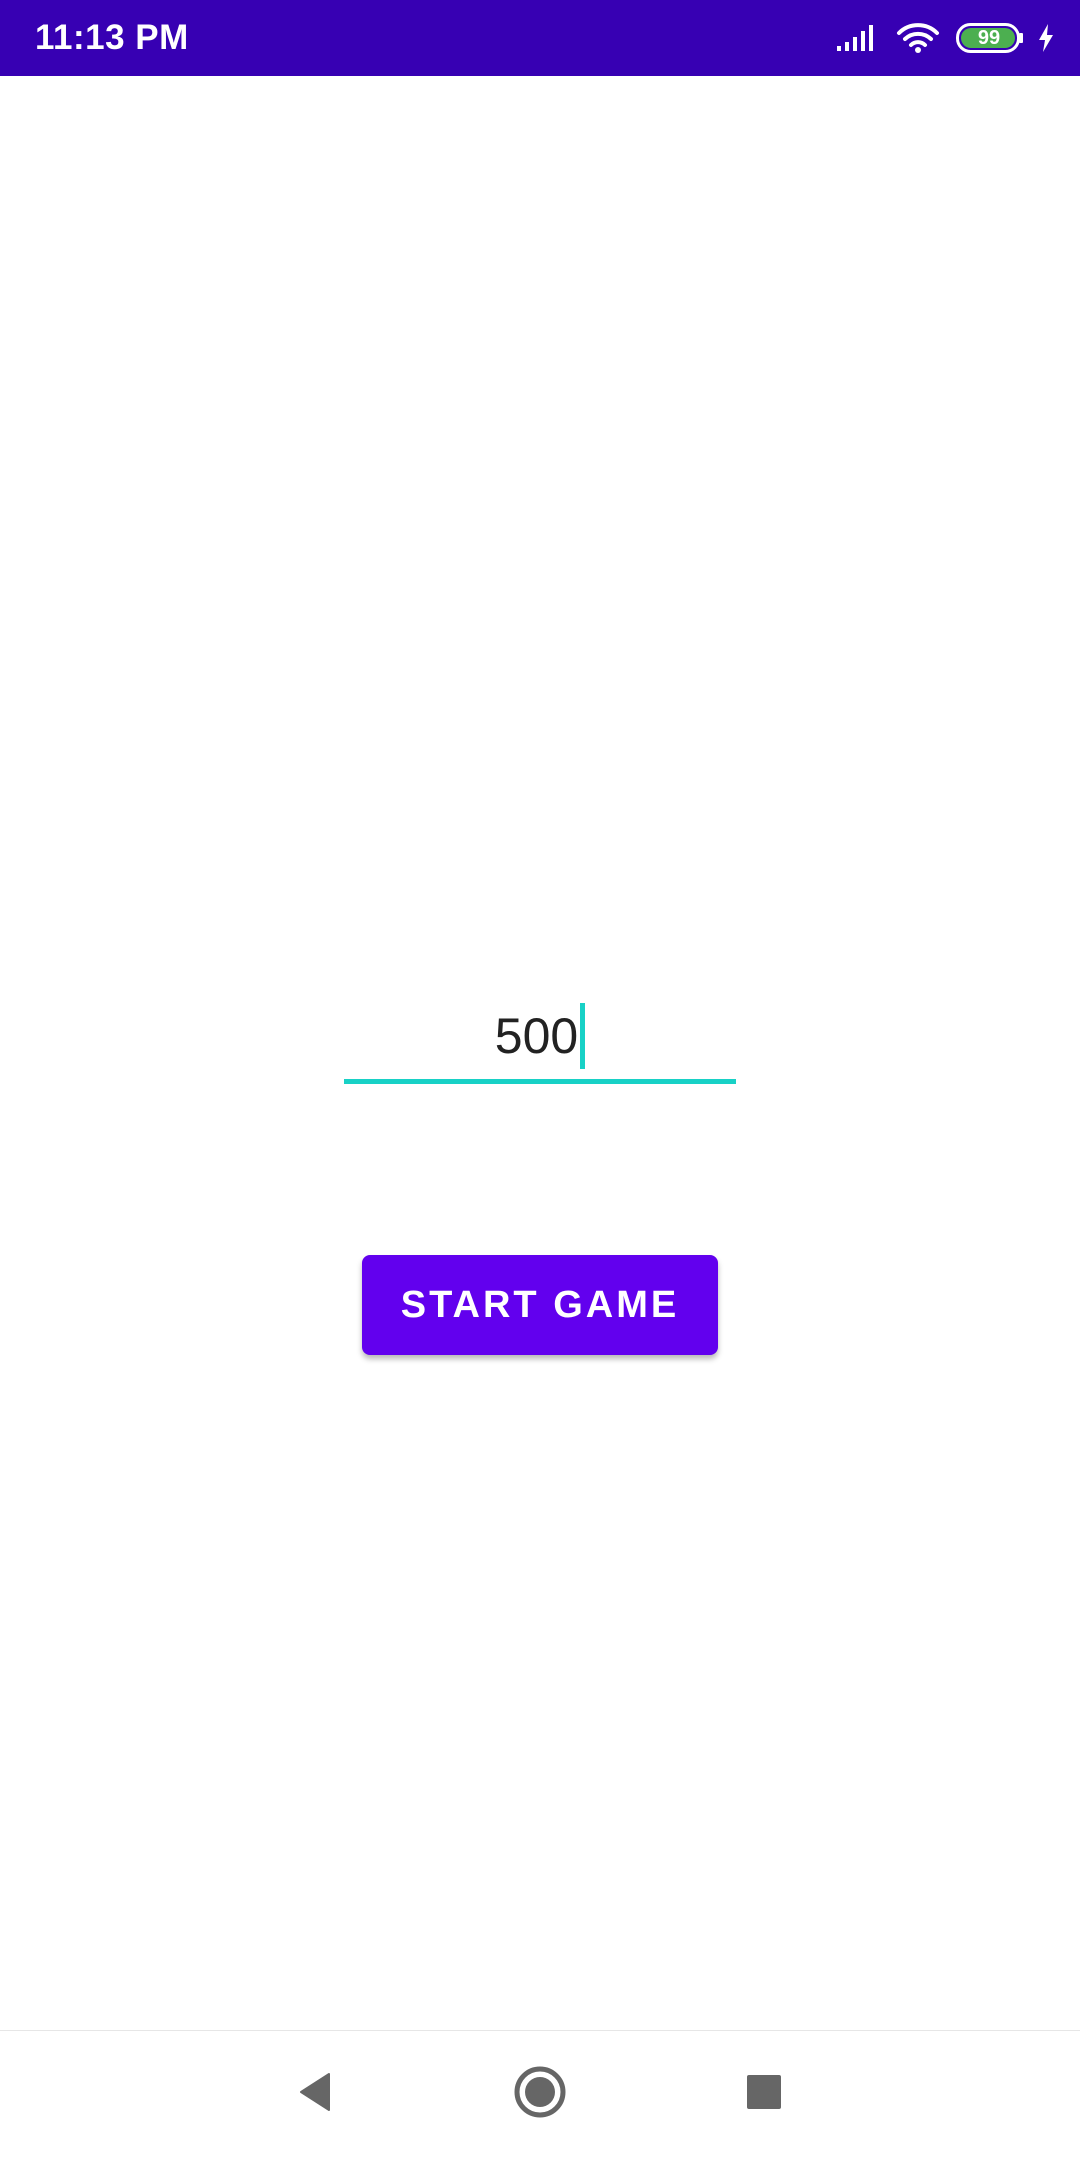 This screenshot has width=1080, height=2160. What do you see at coordinates (536, 1036) in the screenshot?
I see `amount-value: 500` at bounding box center [536, 1036].